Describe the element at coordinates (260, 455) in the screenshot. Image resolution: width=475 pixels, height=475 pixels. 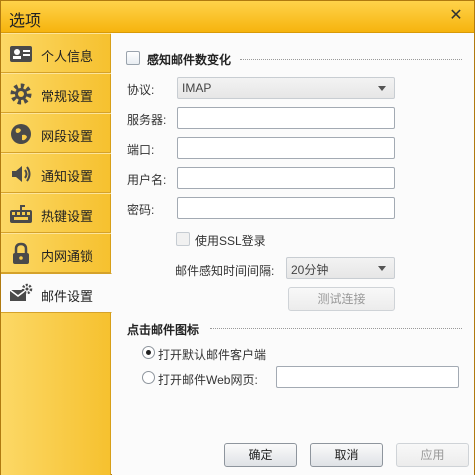
I see `ok-button: 确定` at that location.